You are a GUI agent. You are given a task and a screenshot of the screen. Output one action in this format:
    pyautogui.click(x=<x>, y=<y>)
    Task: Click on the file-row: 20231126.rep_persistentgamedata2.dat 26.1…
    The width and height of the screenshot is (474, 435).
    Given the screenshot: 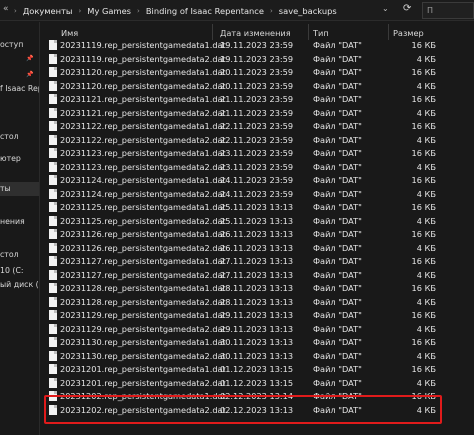 What is the action you would take?
    pyautogui.click(x=257, y=248)
    